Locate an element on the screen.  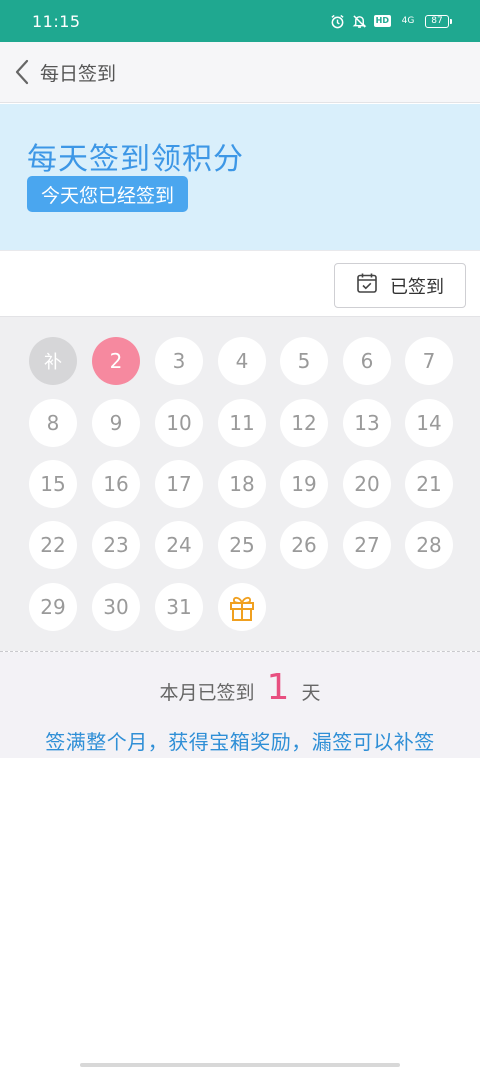
calendar-day: 22 is located at coordinates (53, 545).